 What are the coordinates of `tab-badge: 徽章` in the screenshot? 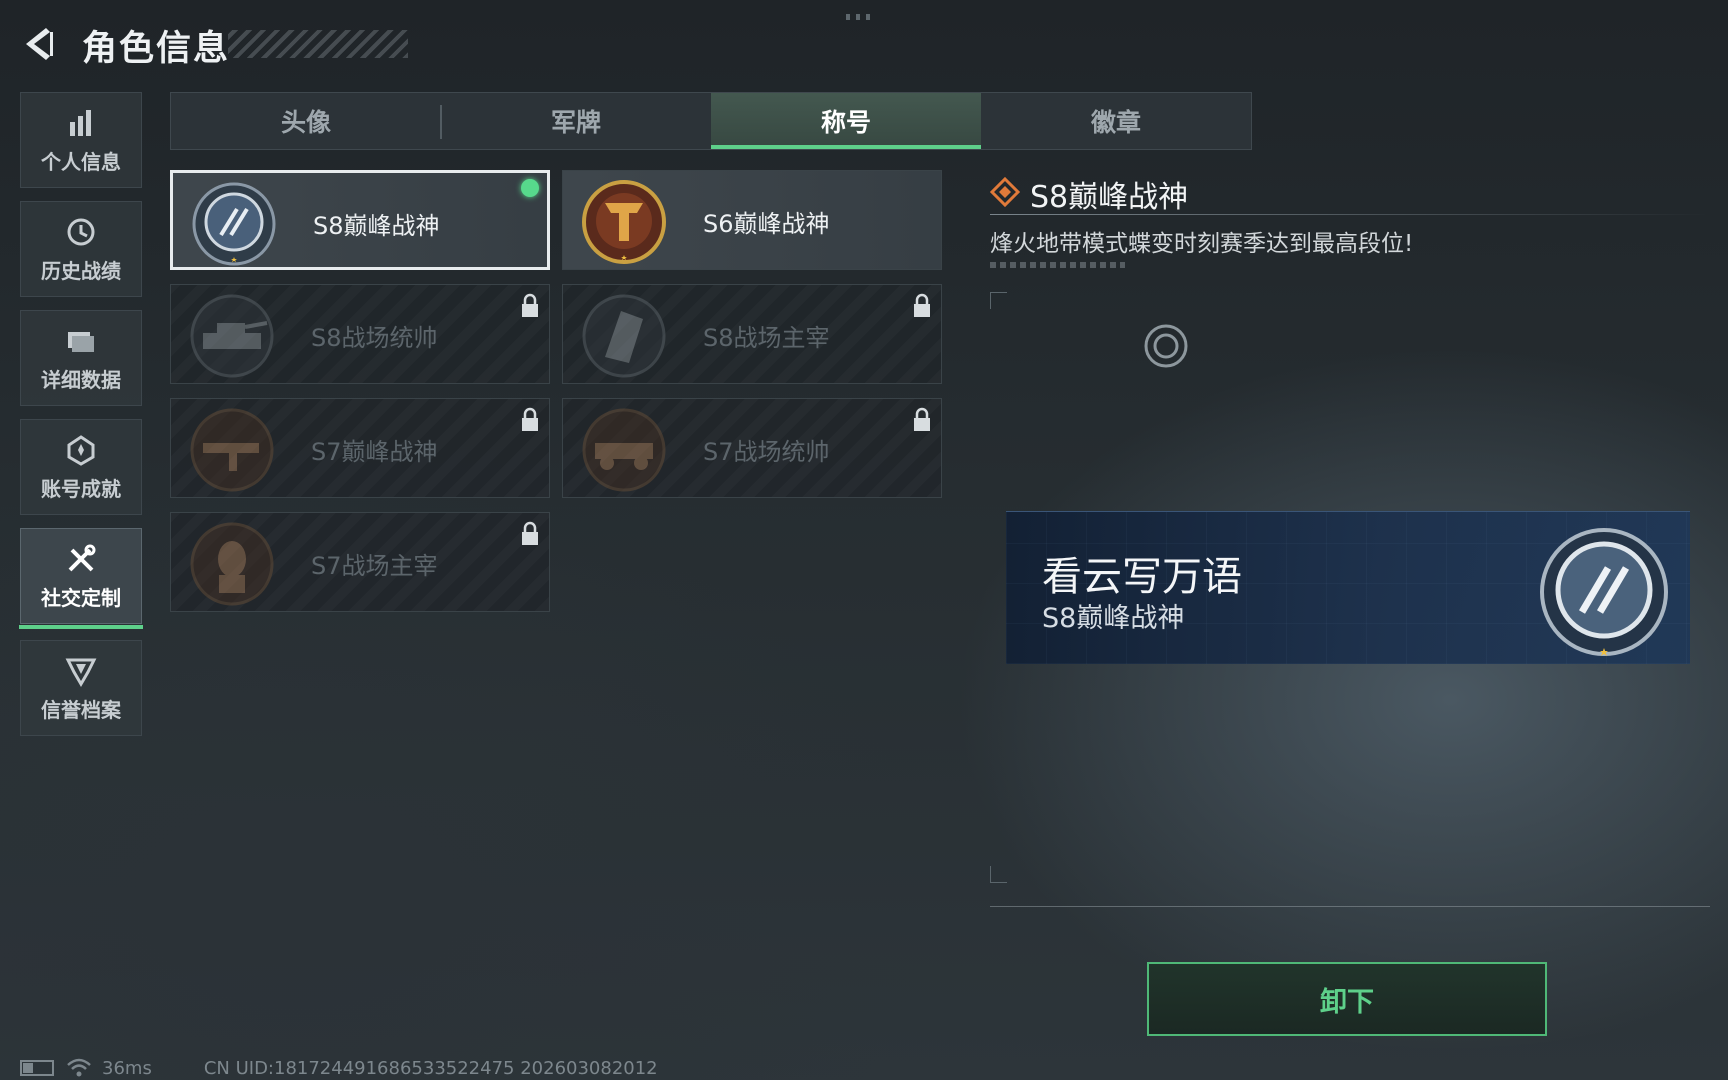 It's located at (1116, 121).